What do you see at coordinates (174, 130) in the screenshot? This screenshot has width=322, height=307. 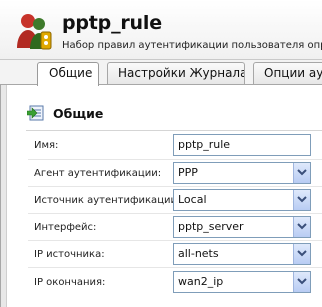 I see `section-divider` at bounding box center [174, 130].